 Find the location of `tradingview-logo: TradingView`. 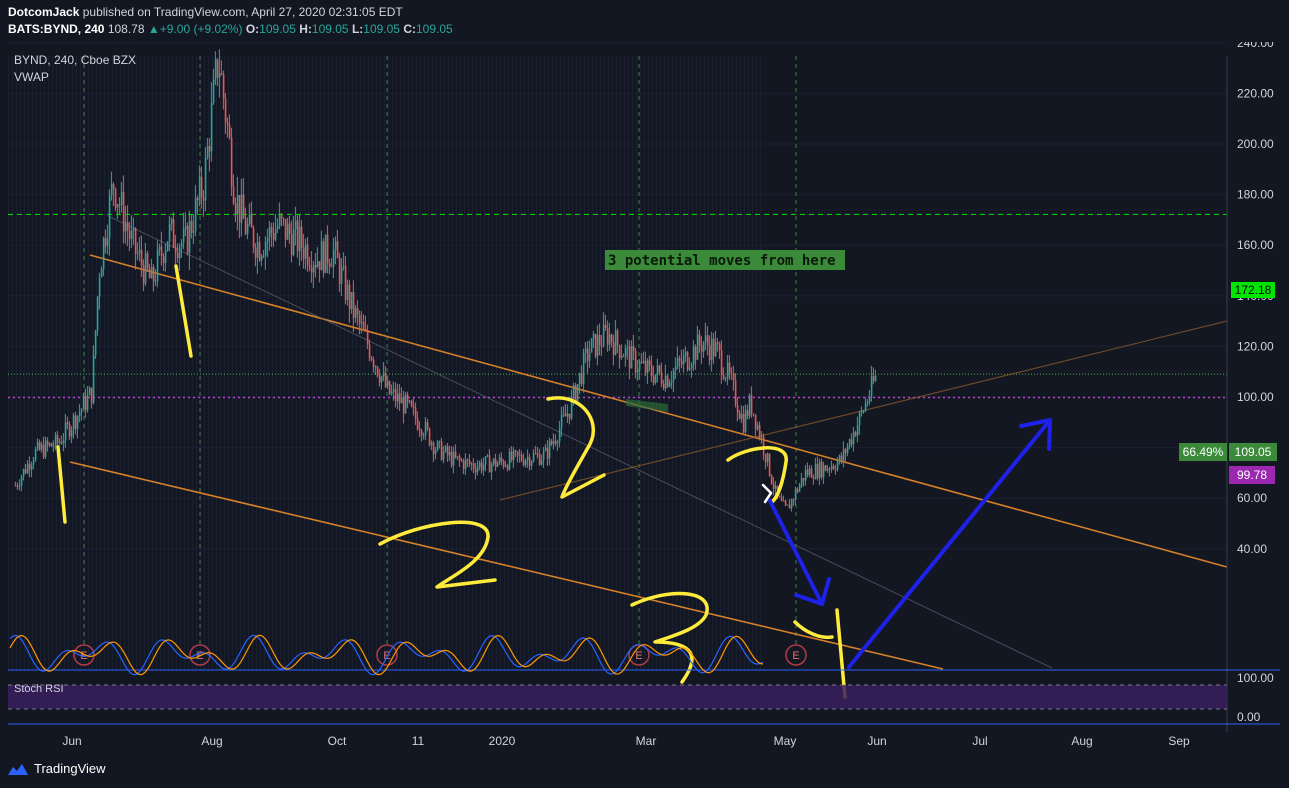

tradingview-logo: TradingView is located at coordinates (57, 768).